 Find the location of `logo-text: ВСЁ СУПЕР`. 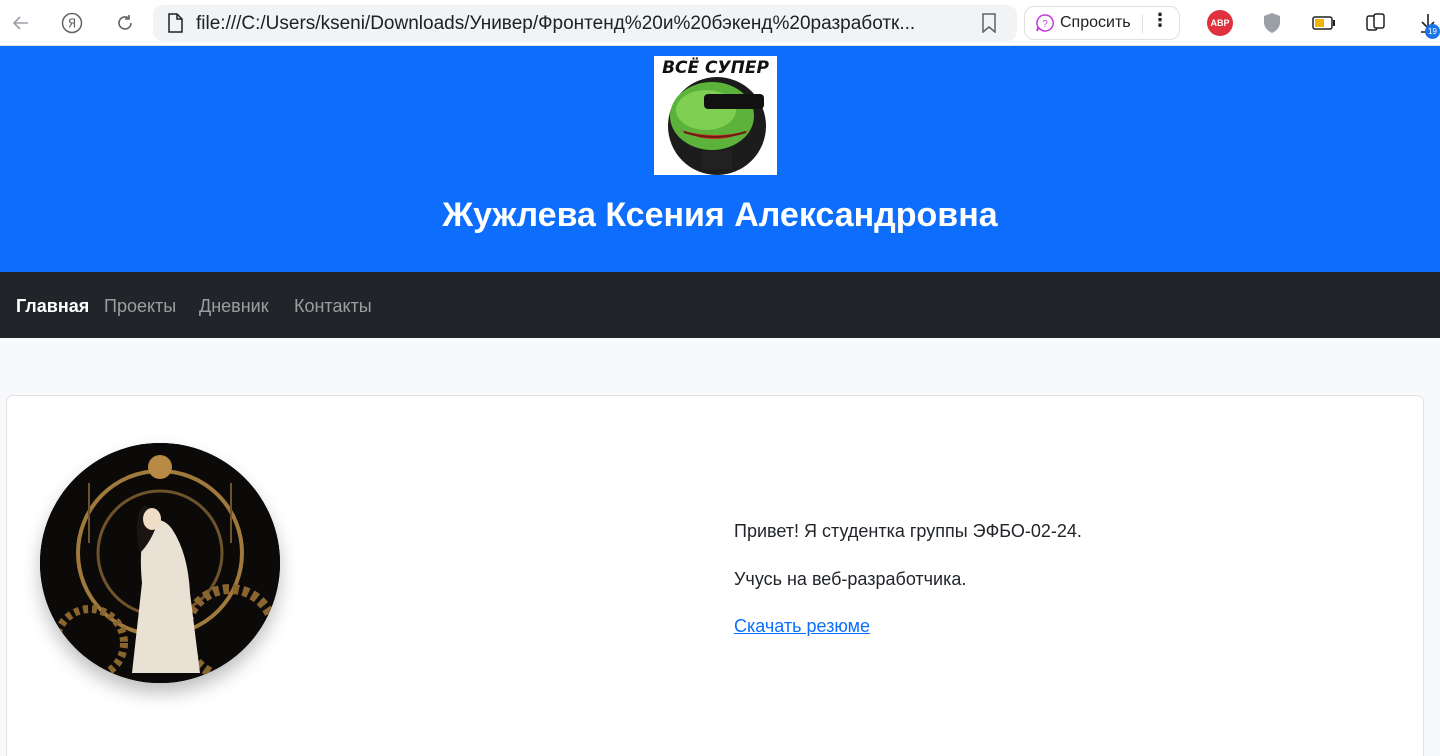

logo-text: ВСЁ СУПЕР is located at coordinates (715, 68).